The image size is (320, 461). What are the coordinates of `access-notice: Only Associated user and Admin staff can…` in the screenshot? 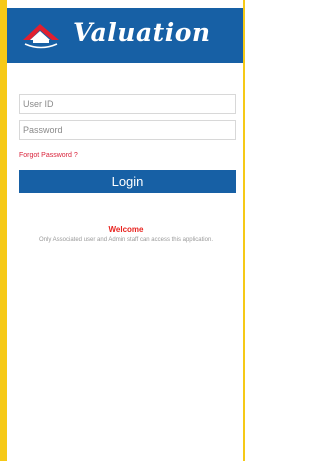 It's located at (126, 240).